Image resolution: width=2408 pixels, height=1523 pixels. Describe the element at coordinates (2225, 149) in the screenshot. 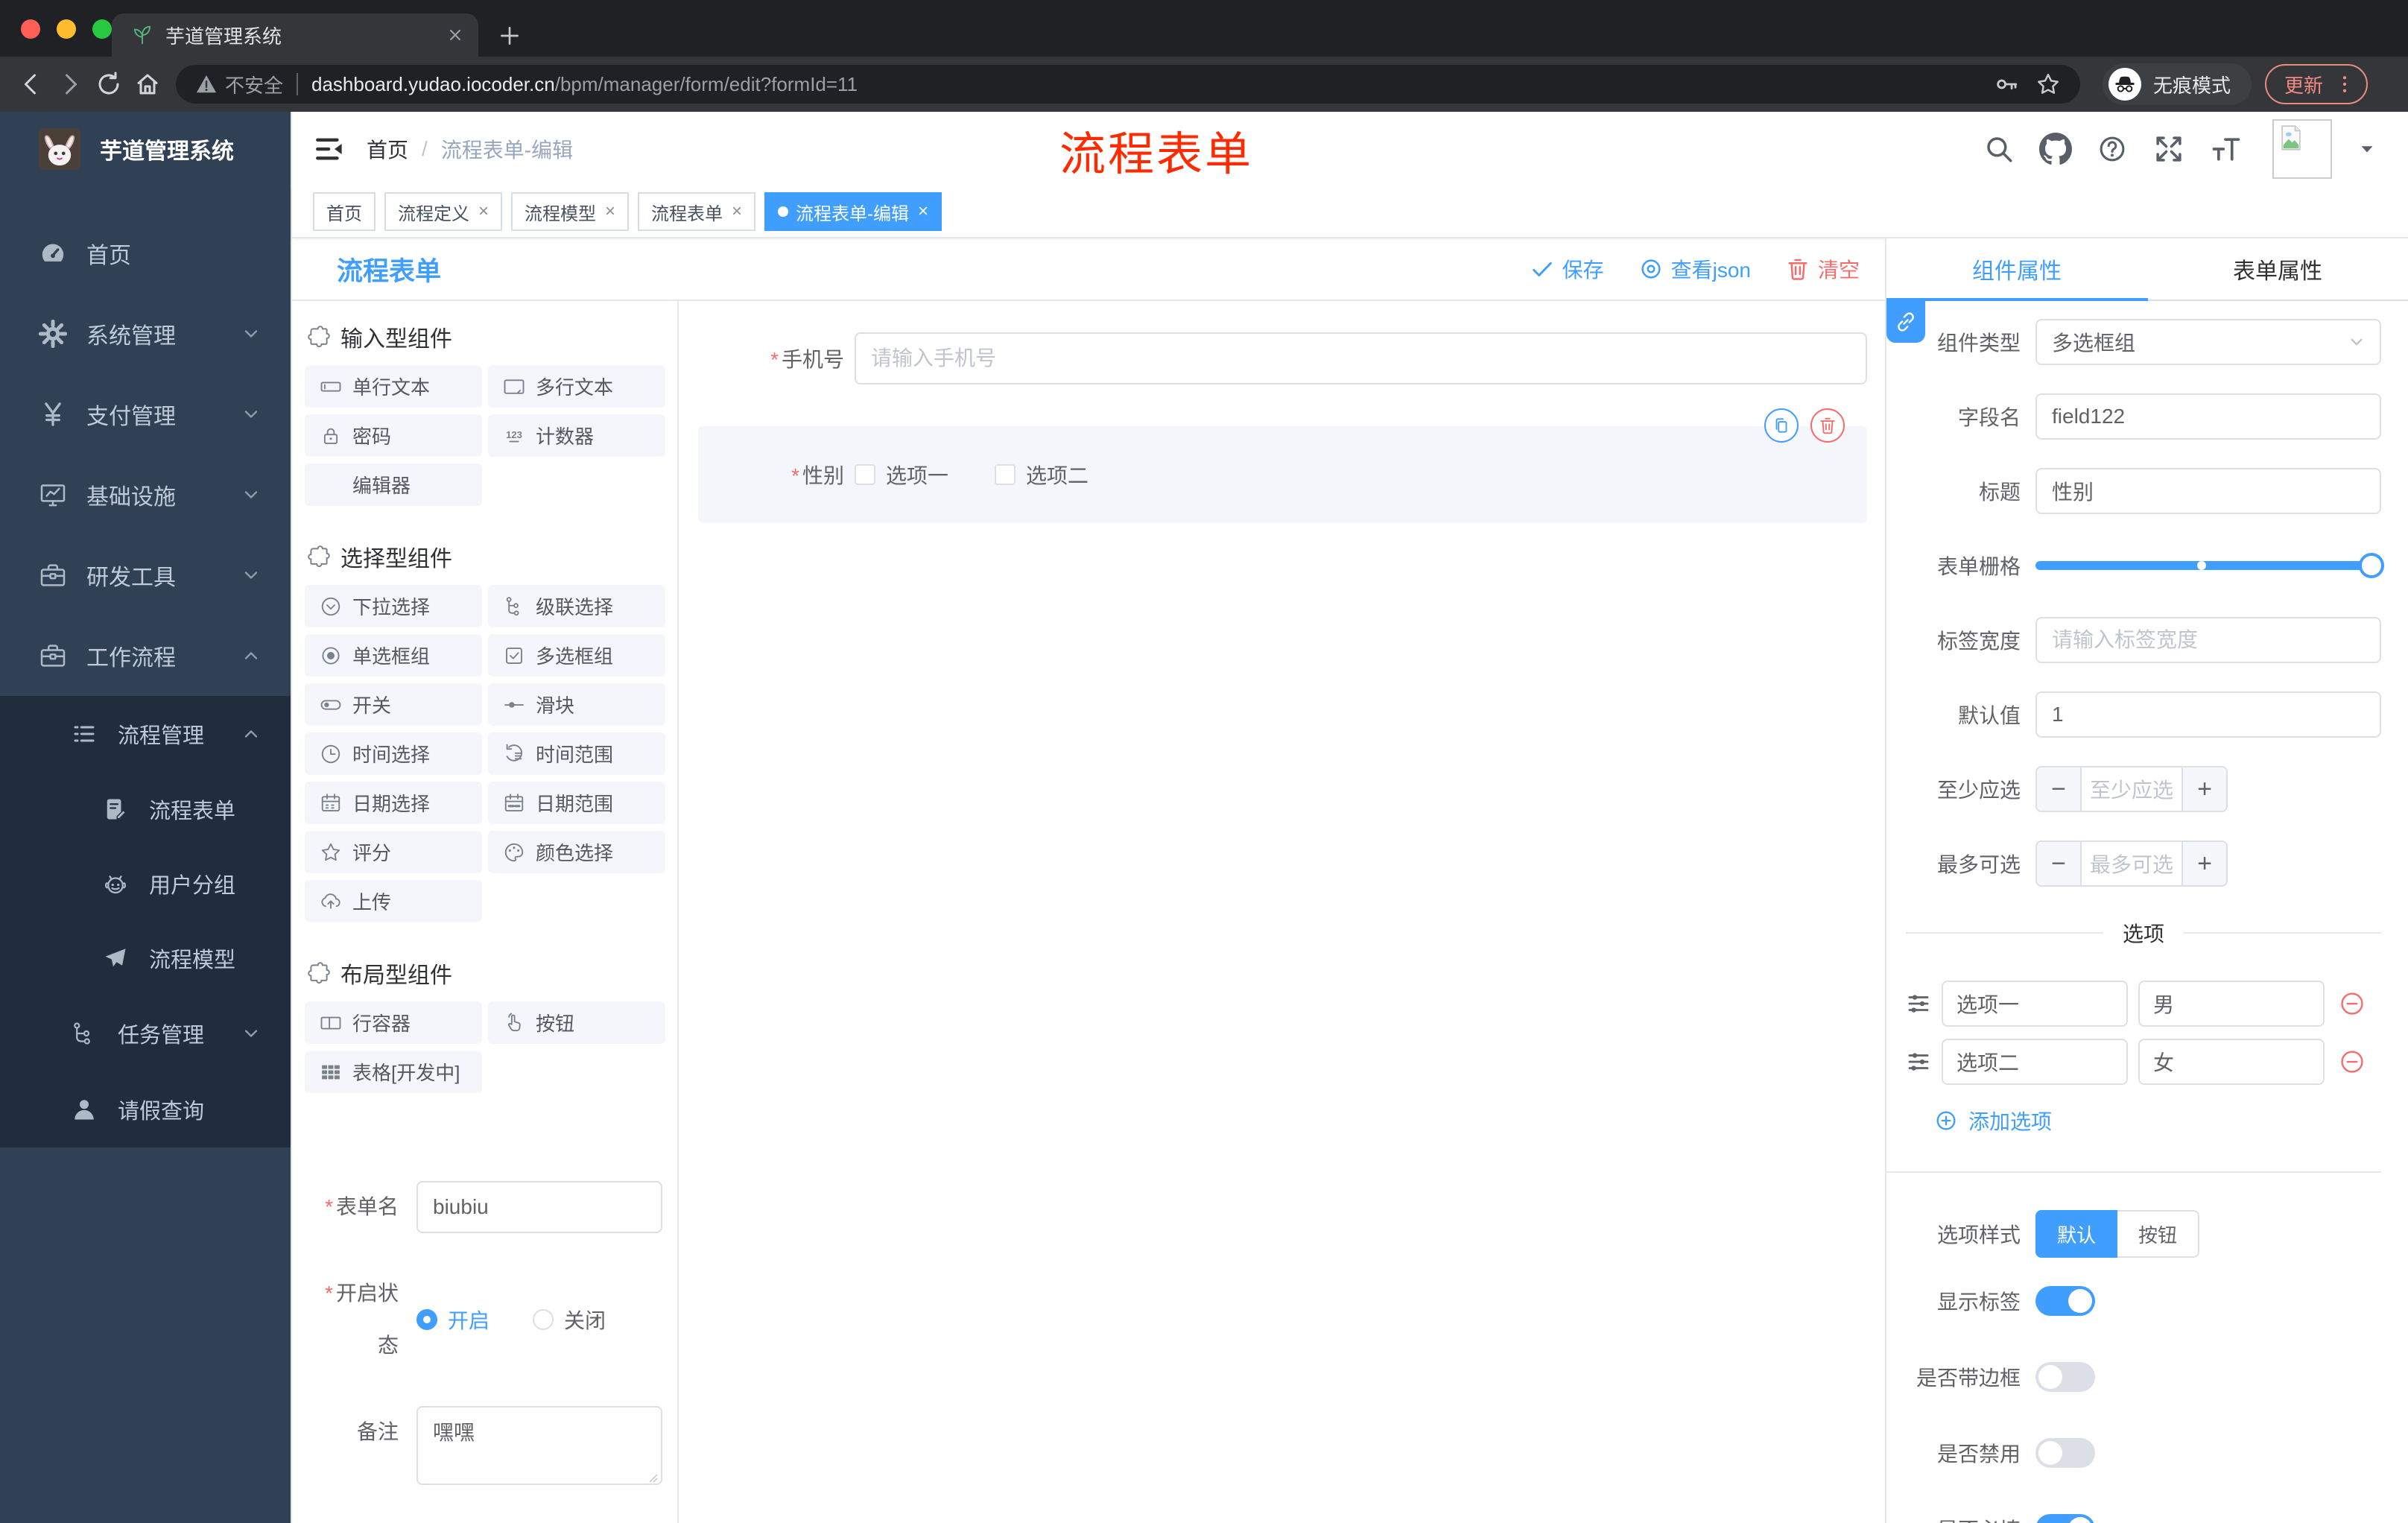

I see `font-size-icon` at that location.